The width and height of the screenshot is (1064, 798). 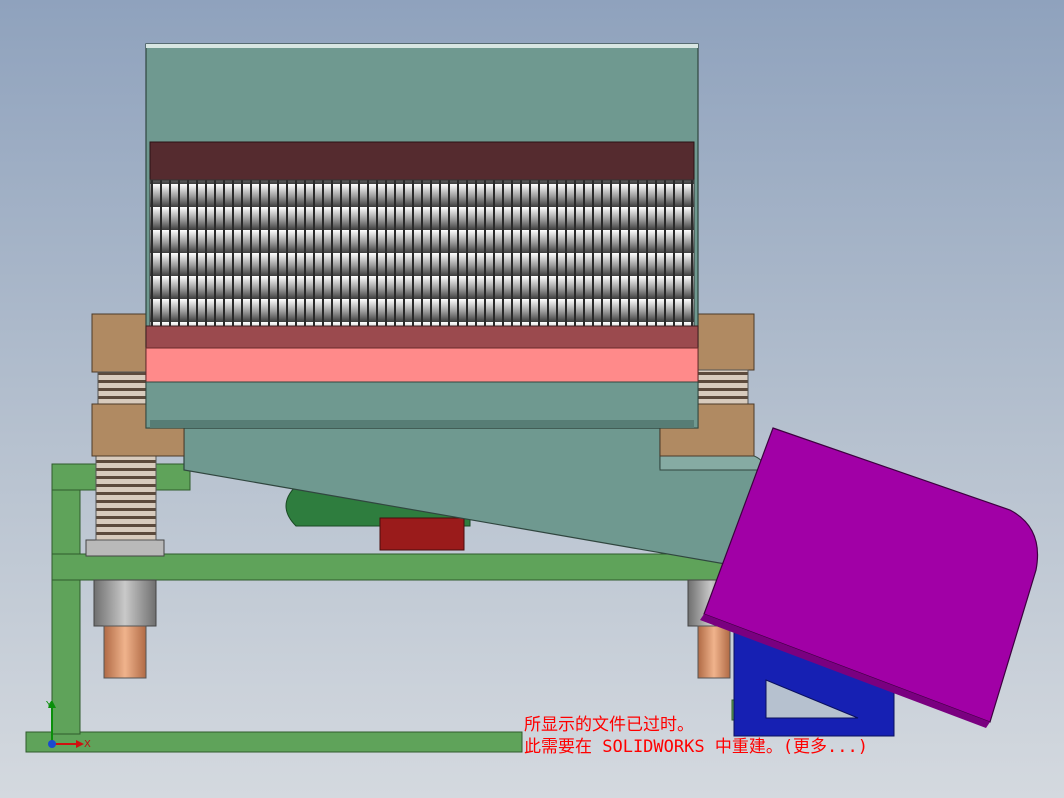 I want to click on x-axis-label: X, so click(x=87, y=744).